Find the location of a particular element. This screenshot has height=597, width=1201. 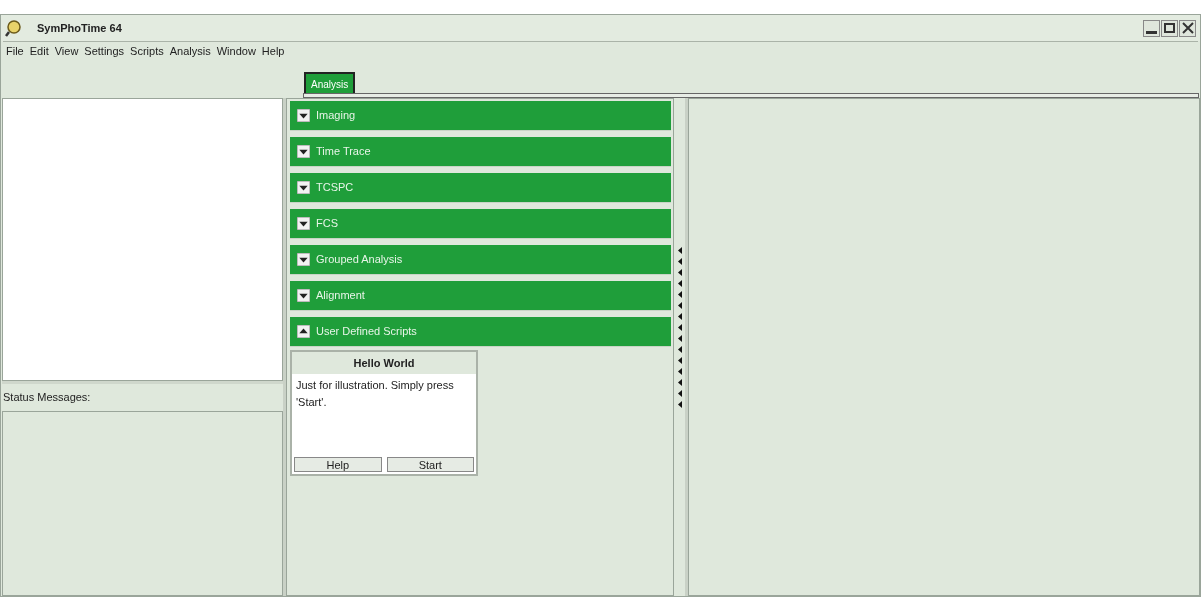

maximize-icon is located at coordinates (1169, 28).